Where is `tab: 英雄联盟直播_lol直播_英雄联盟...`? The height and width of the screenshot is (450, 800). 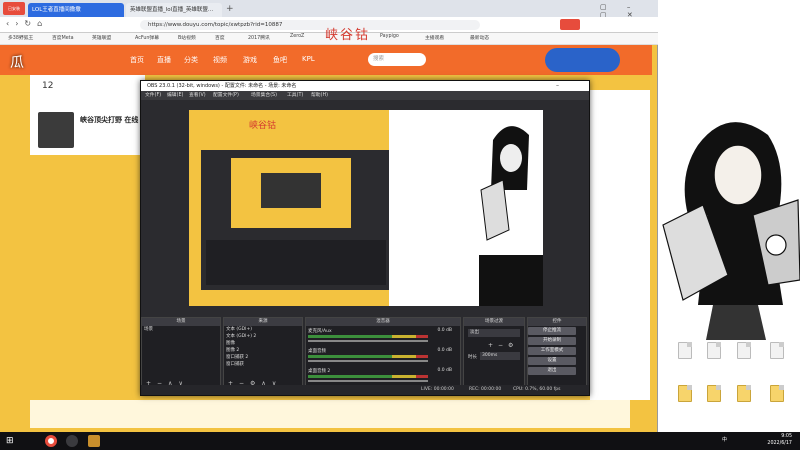
tab: 英雄联盟直播_lol直播_英雄联盟... is located at coordinates (174, 10).